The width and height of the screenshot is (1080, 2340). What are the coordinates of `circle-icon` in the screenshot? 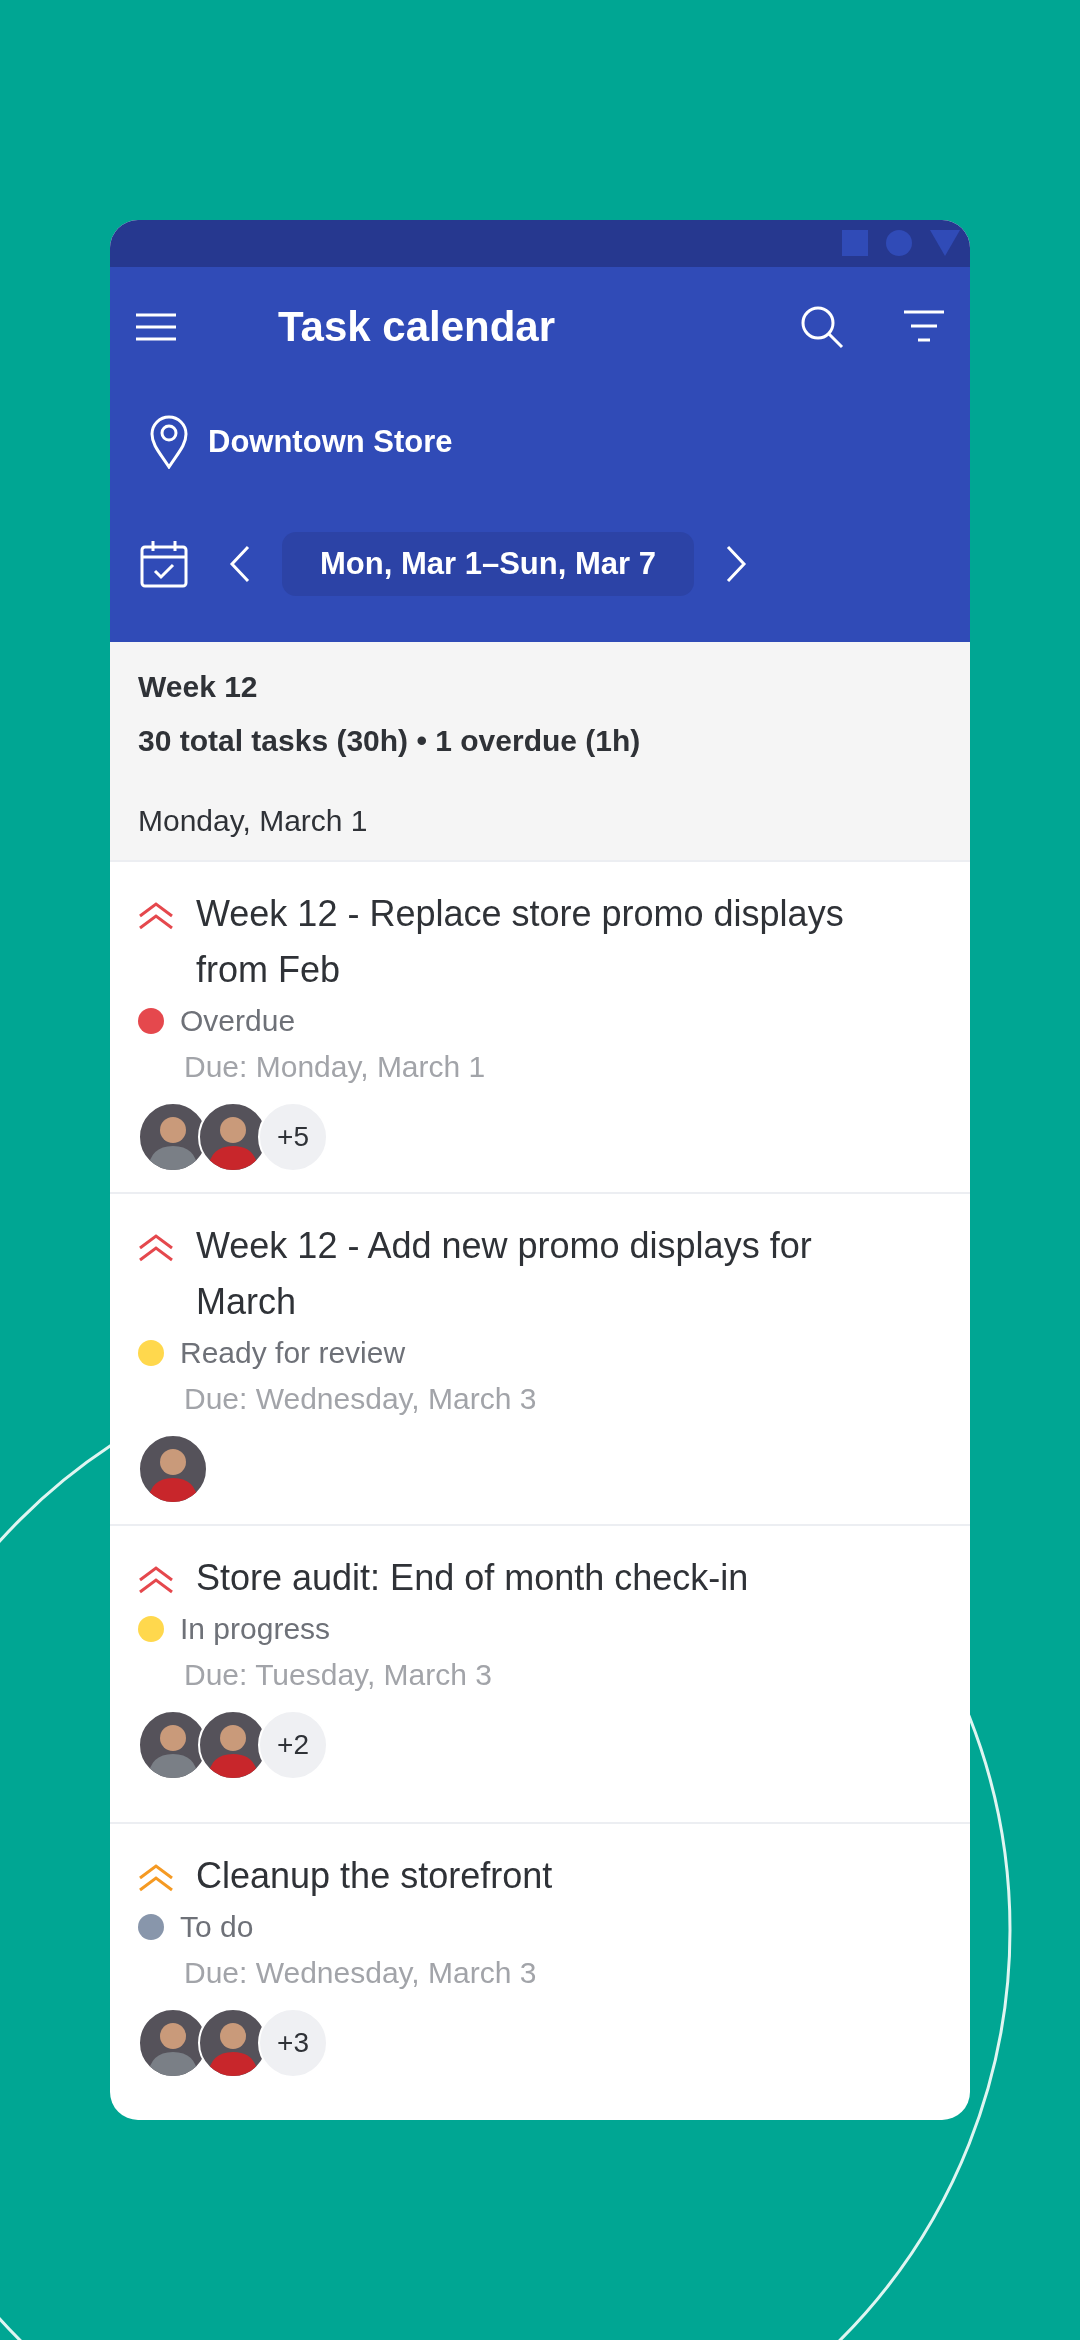 It's located at (899, 243).